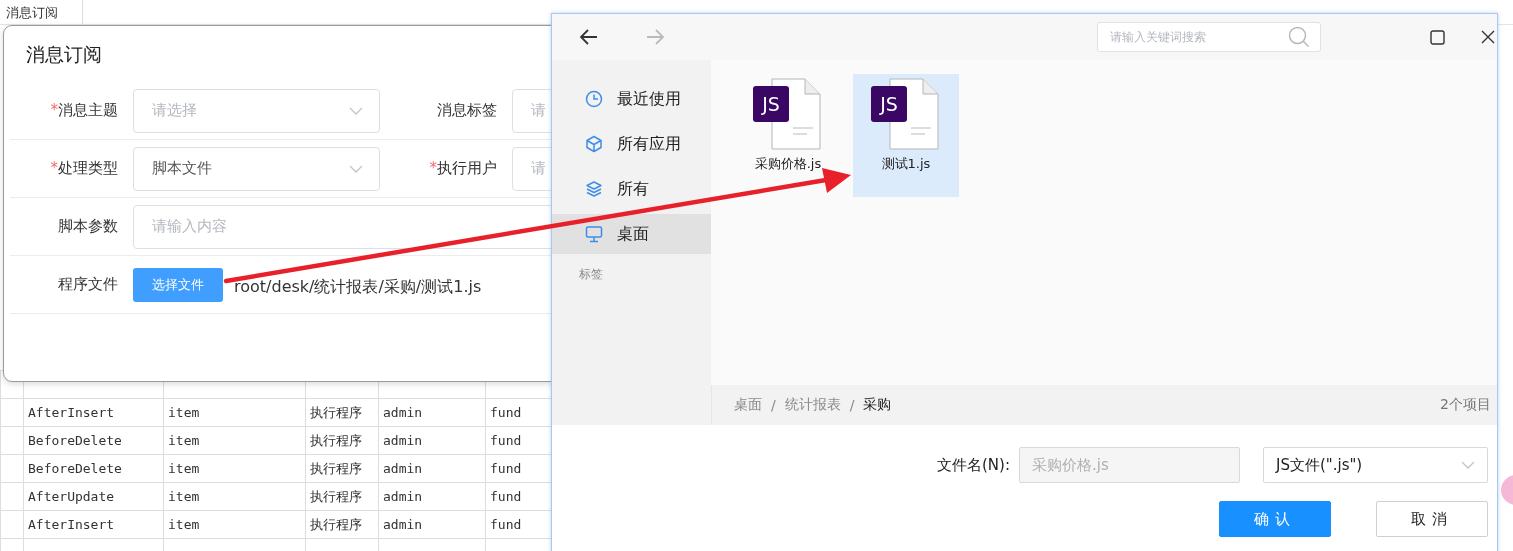  What do you see at coordinates (633, 189) in the screenshot?
I see `sidebar-label: 所有` at bounding box center [633, 189].